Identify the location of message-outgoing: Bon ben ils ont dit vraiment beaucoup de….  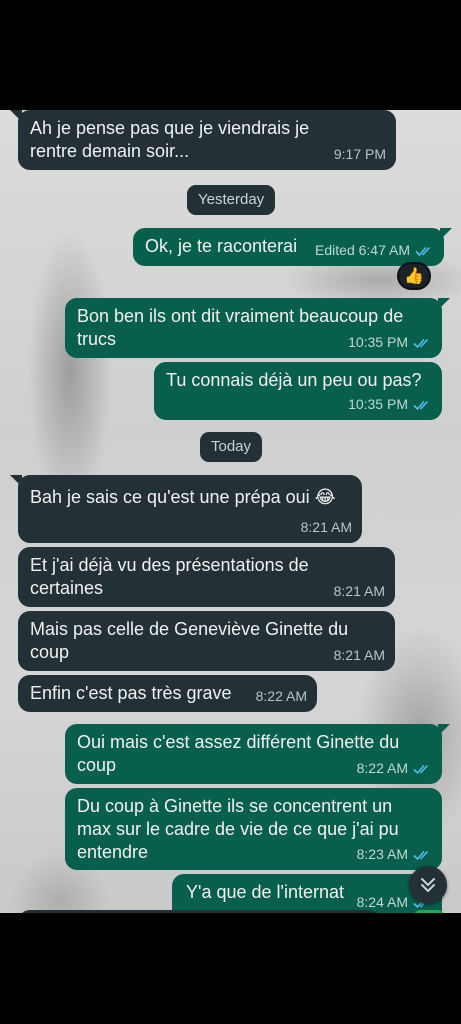
(257, 328).